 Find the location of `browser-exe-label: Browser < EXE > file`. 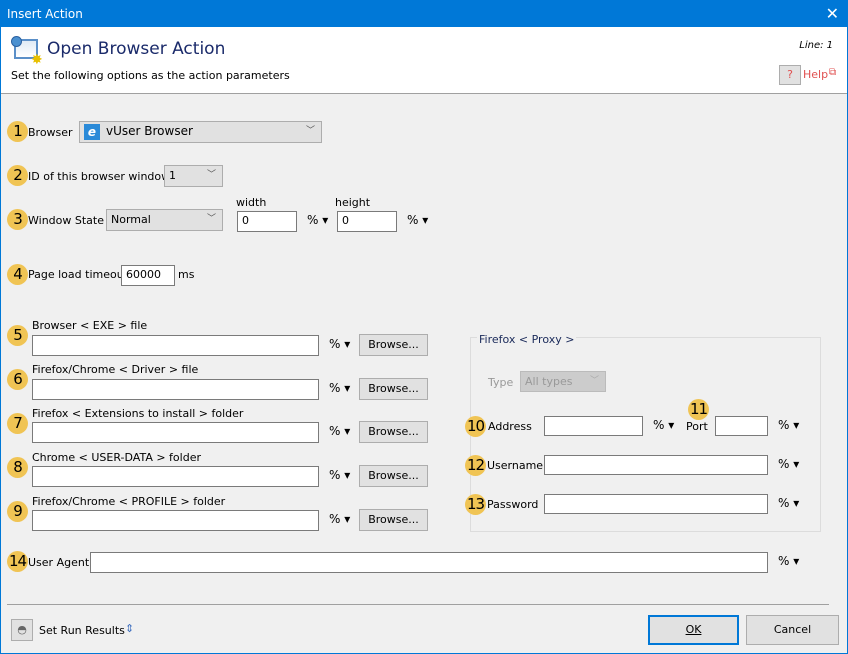

browser-exe-label: Browser < EXE > file is located at coordinates (90, 325).